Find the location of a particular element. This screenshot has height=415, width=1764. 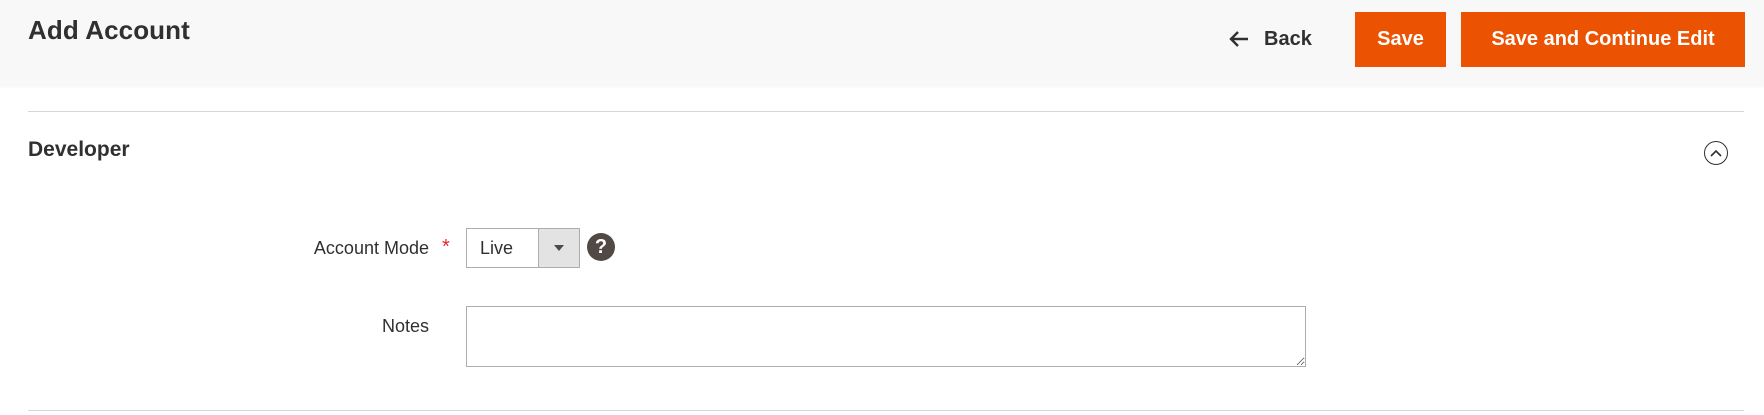

section-divider-top is located at coordinates (886, 111).